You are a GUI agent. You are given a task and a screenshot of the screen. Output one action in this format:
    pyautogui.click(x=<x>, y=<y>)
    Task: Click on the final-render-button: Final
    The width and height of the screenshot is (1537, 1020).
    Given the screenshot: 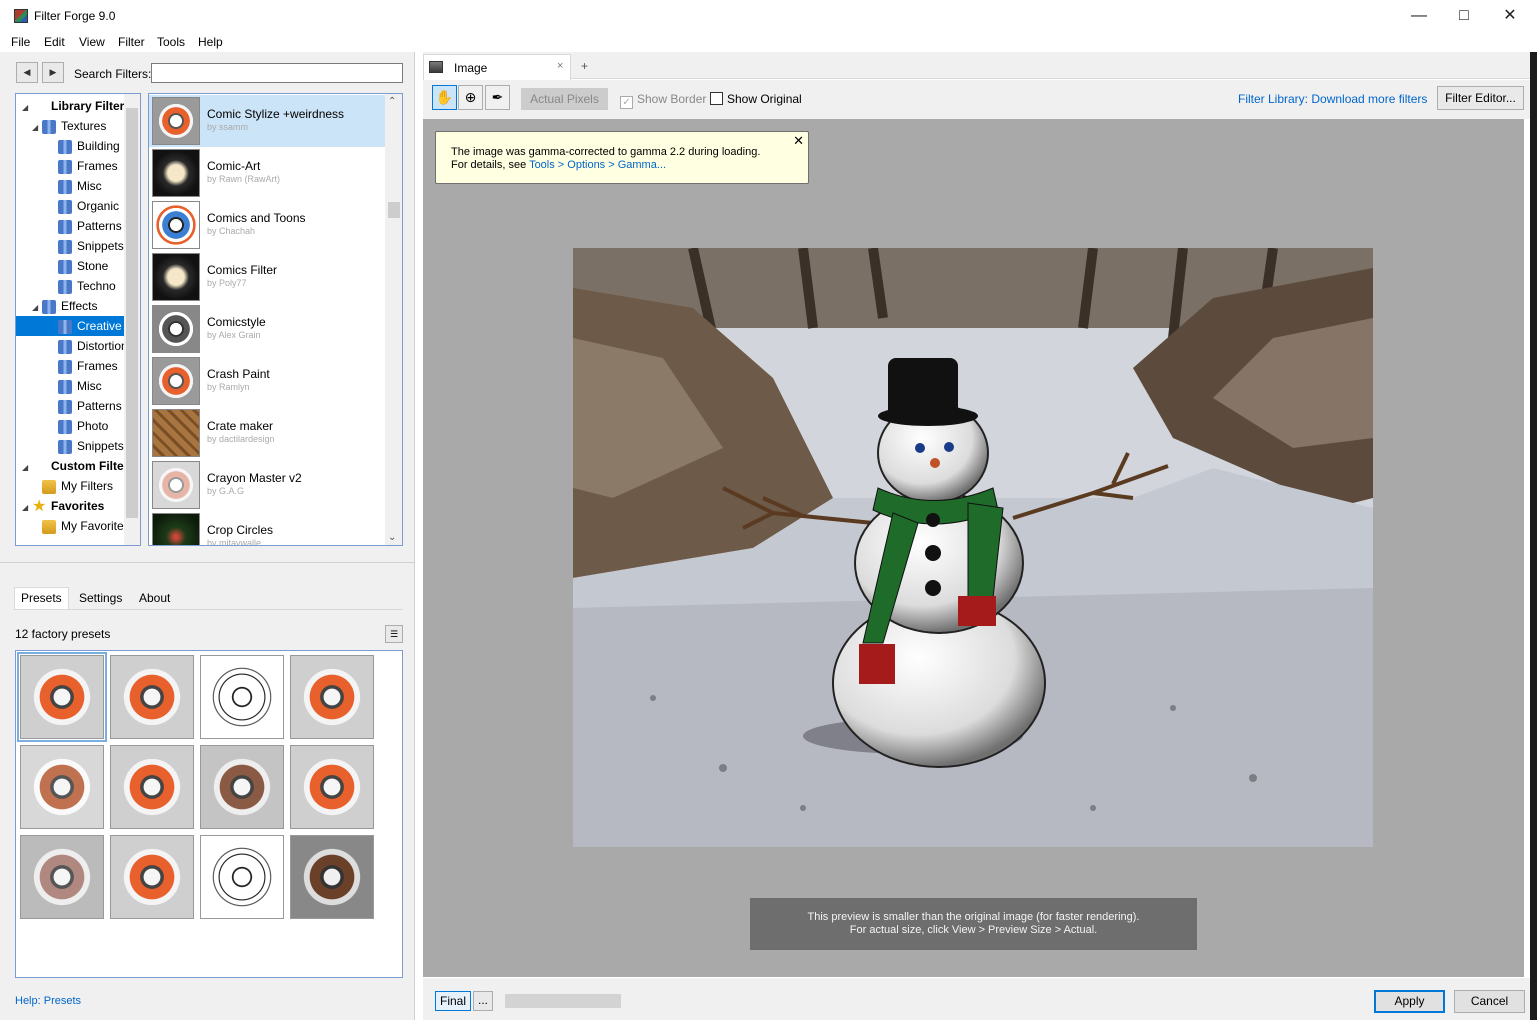 What is the action you would take?
    pyautogui.click(x=453, y=1001)
    